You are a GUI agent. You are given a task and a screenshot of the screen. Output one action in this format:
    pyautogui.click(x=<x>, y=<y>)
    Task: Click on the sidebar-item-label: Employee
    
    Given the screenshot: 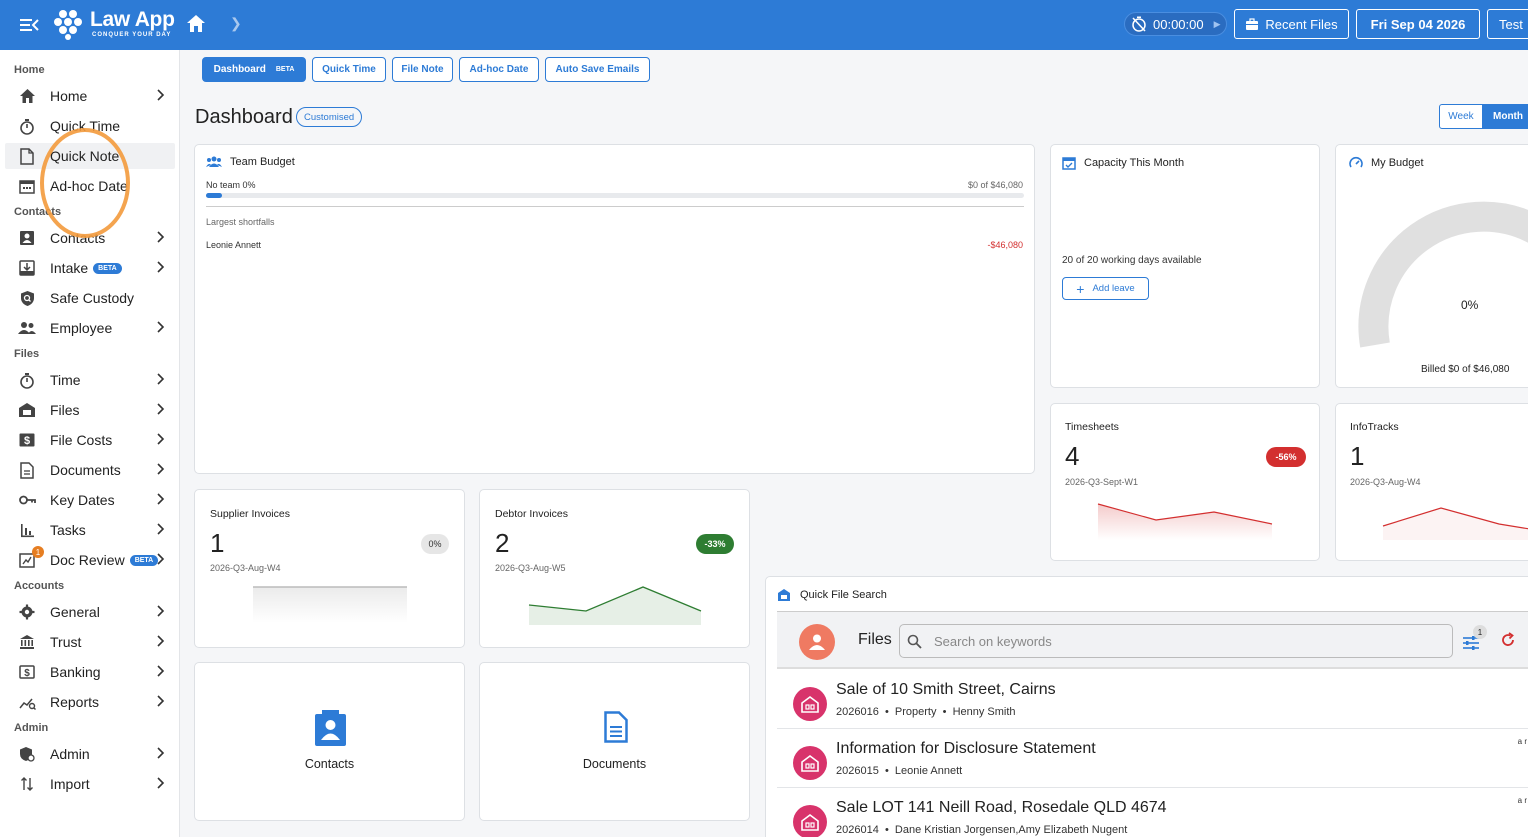 What is the action you would take?
    pyautogui.click(x=81, y=328)
    